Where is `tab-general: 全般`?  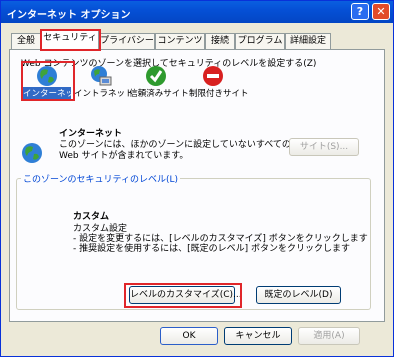
tab-general: 全般 is located at coordinates (26, 41).